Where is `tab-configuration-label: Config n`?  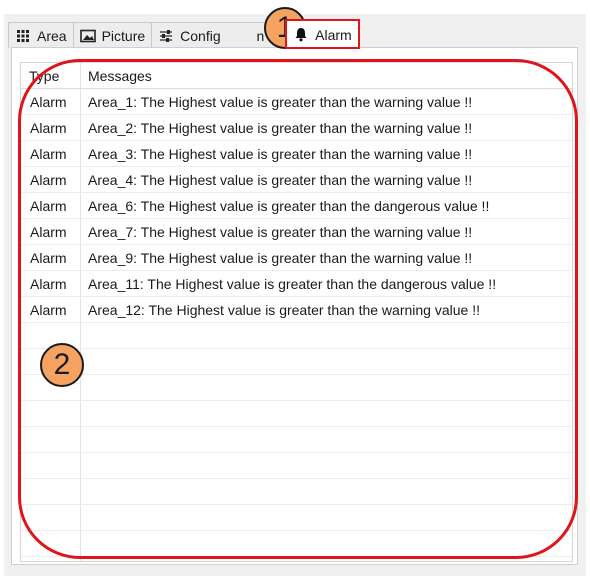 tab-configuration-label: Config n is located at coordinates (222, 35).